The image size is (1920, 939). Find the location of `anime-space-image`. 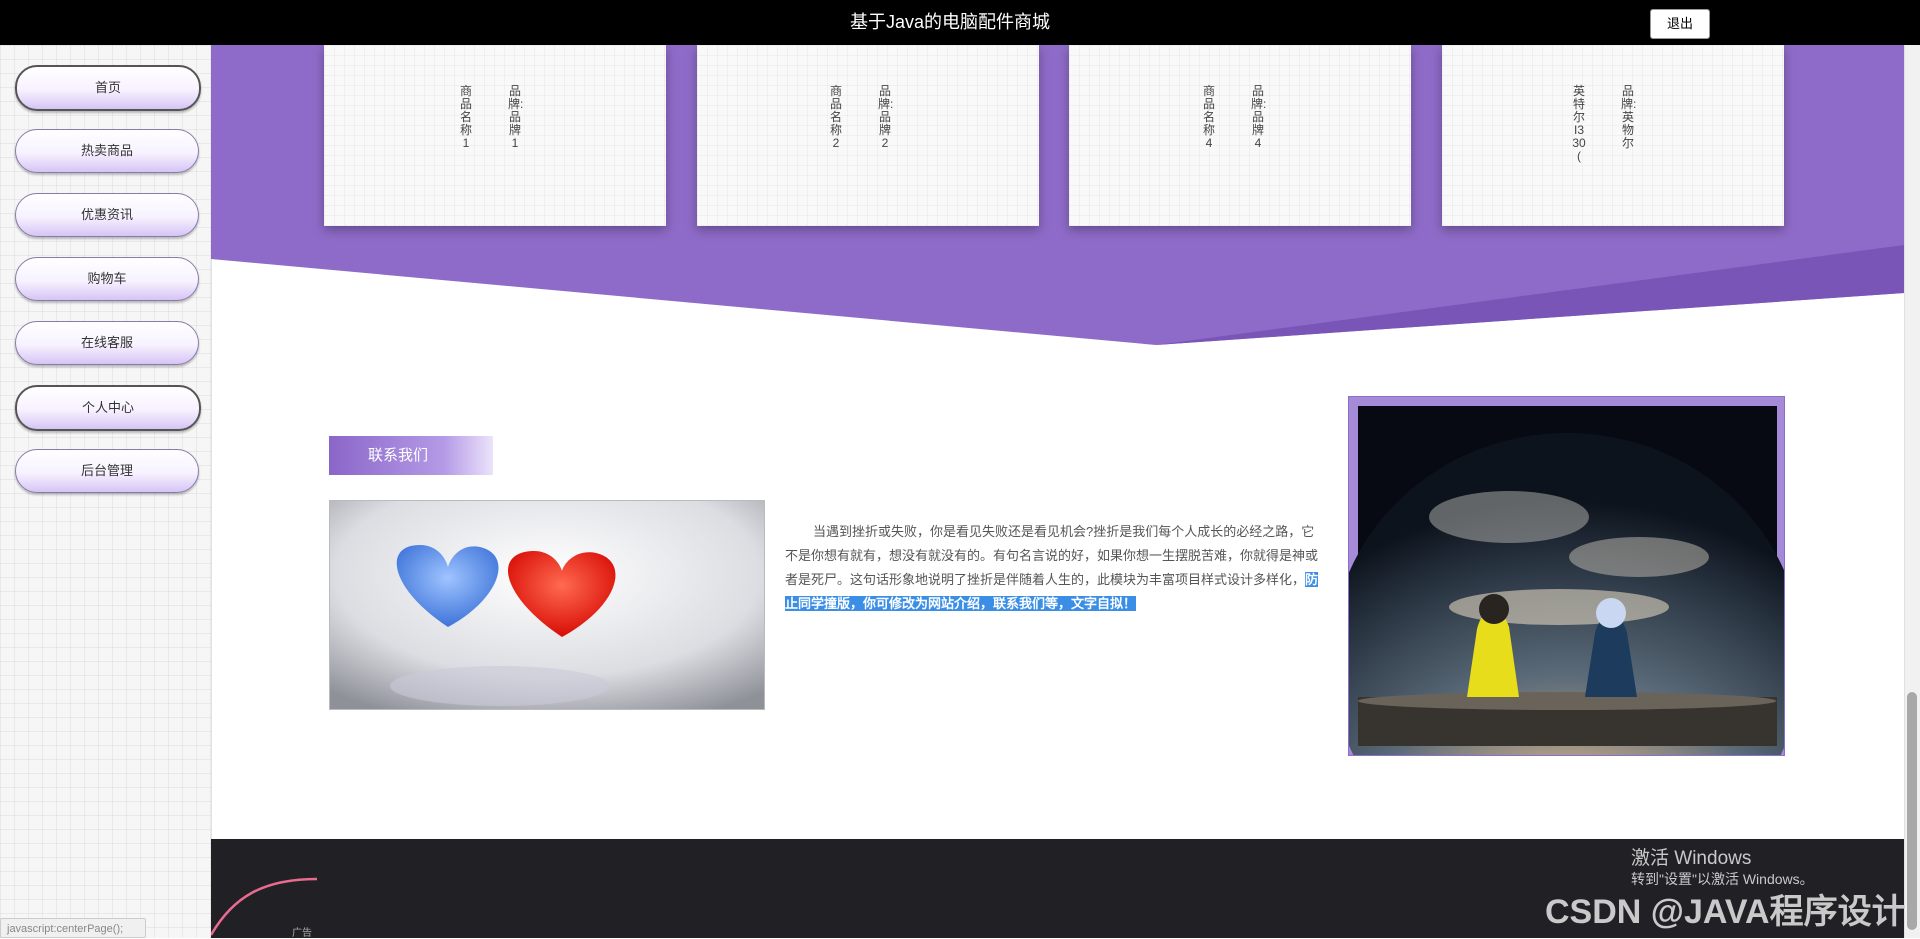

anime-space-image is located at coordinates (1566, 576).